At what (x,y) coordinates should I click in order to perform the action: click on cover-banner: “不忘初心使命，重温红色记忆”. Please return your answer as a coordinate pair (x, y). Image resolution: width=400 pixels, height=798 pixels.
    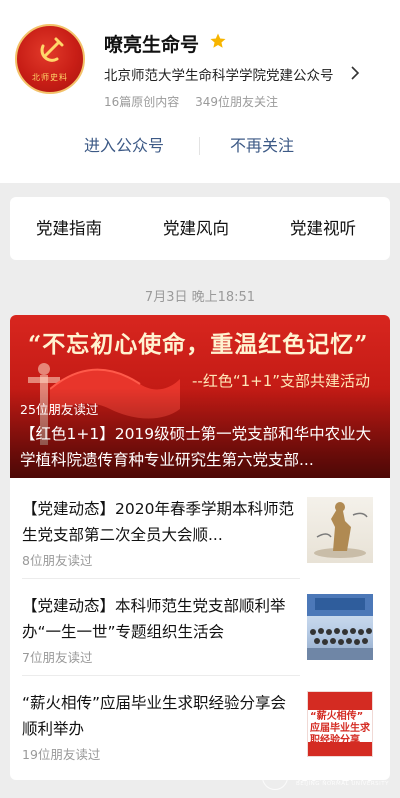
    Looking at the image, I should click on (198, 344).